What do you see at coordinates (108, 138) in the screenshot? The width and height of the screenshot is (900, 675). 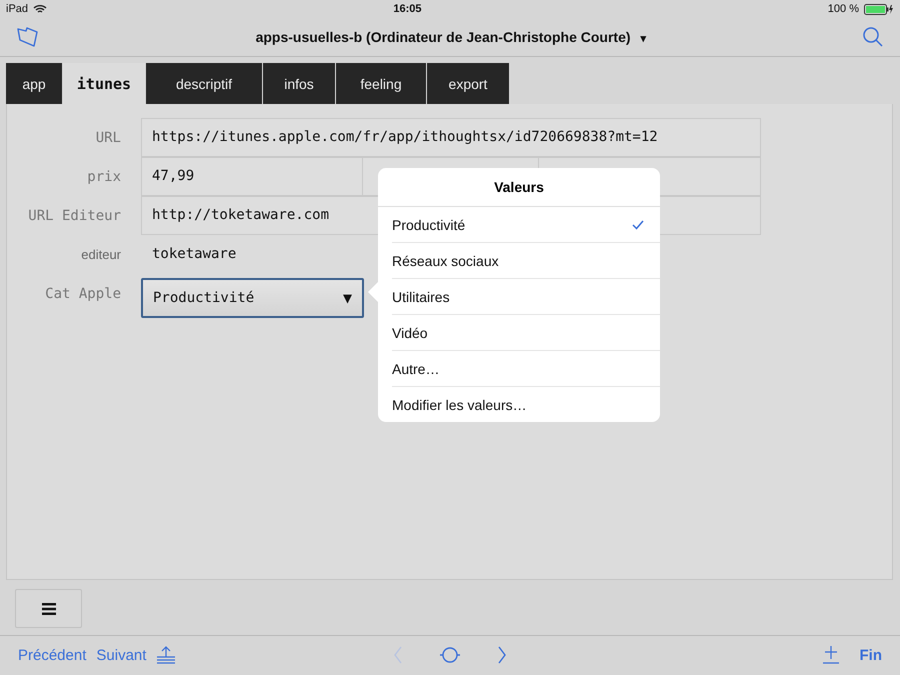 I see `field-label: URL` at bounding box center [108, 138].